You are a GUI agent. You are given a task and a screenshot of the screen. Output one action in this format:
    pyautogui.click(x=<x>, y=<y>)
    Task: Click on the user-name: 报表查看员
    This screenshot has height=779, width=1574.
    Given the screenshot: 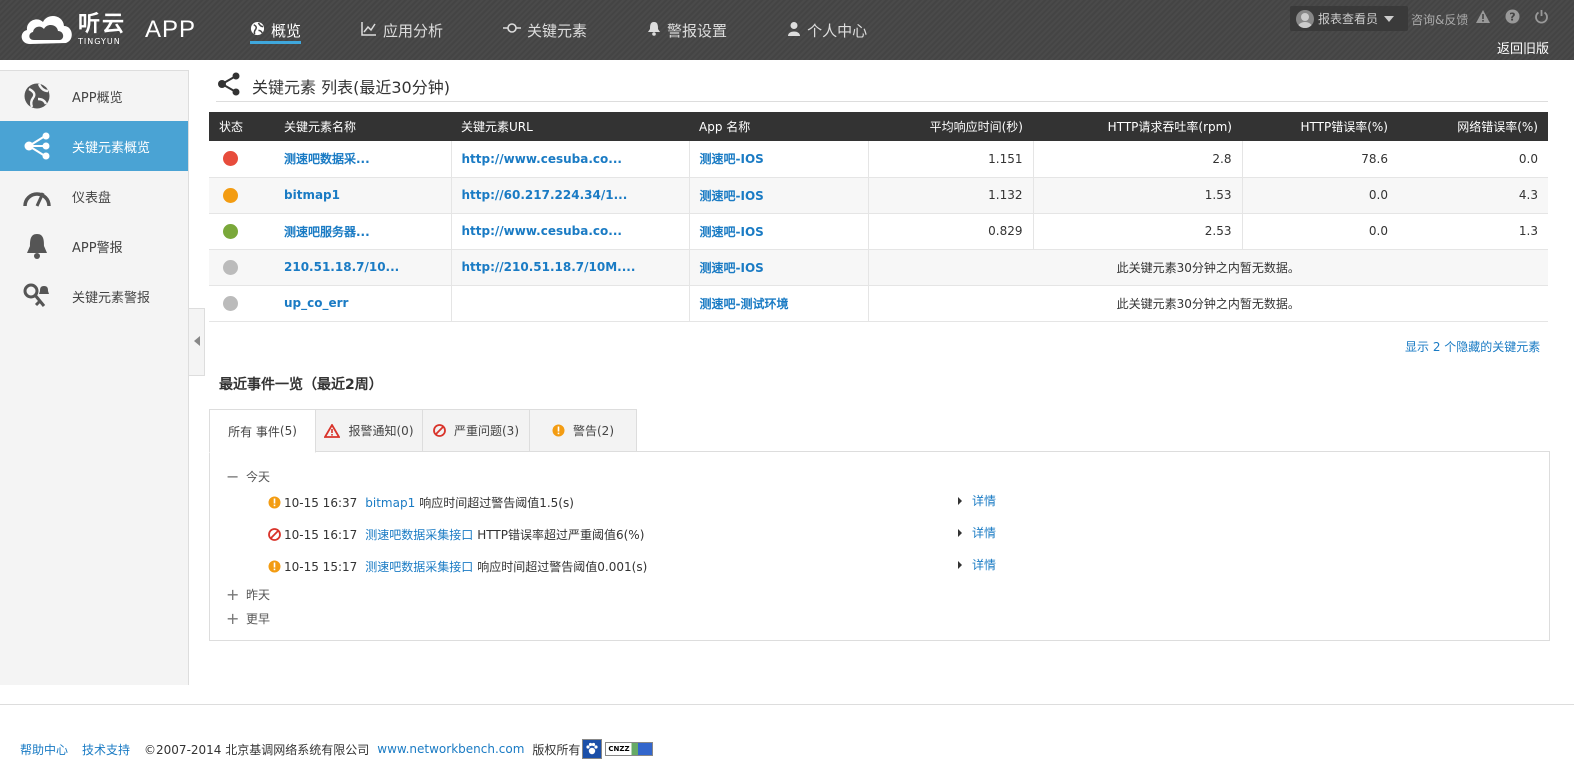 What is the action you would take?
    pyautogui.click(x=1348, y=19)
    